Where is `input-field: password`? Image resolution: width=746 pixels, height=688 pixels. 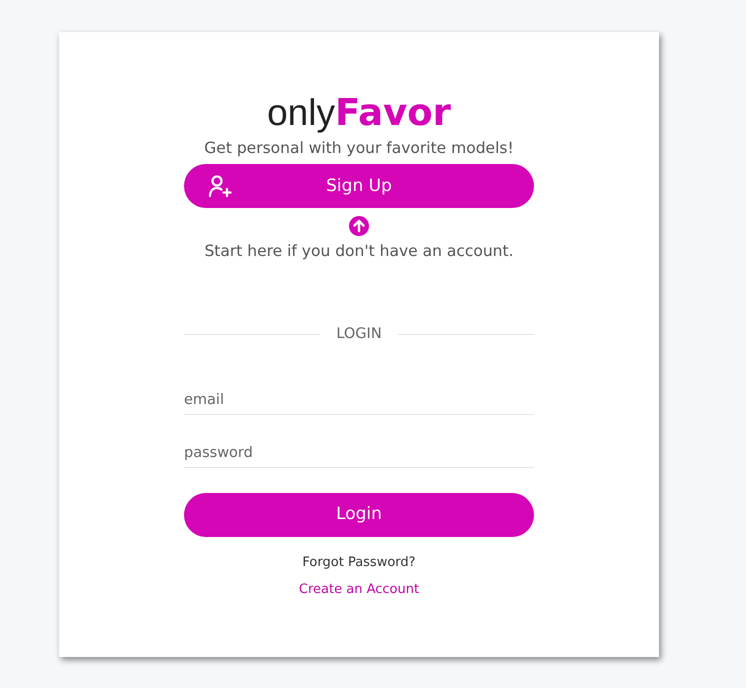 input-field: password is located at coordinates (359, 455).